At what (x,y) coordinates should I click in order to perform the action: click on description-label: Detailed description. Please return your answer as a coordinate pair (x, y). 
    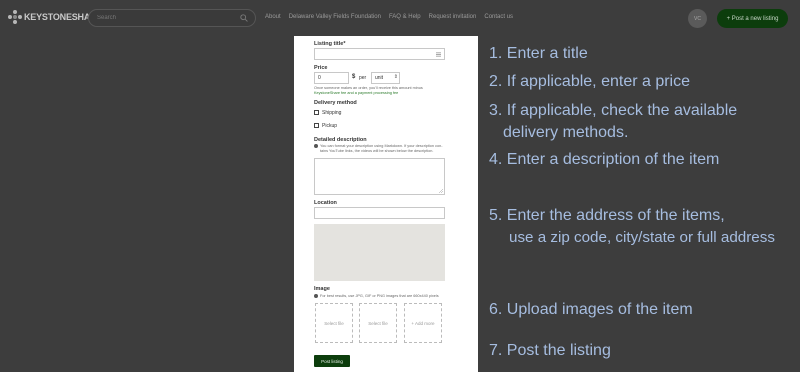
    Looking at the image, I should click on (340, 140).